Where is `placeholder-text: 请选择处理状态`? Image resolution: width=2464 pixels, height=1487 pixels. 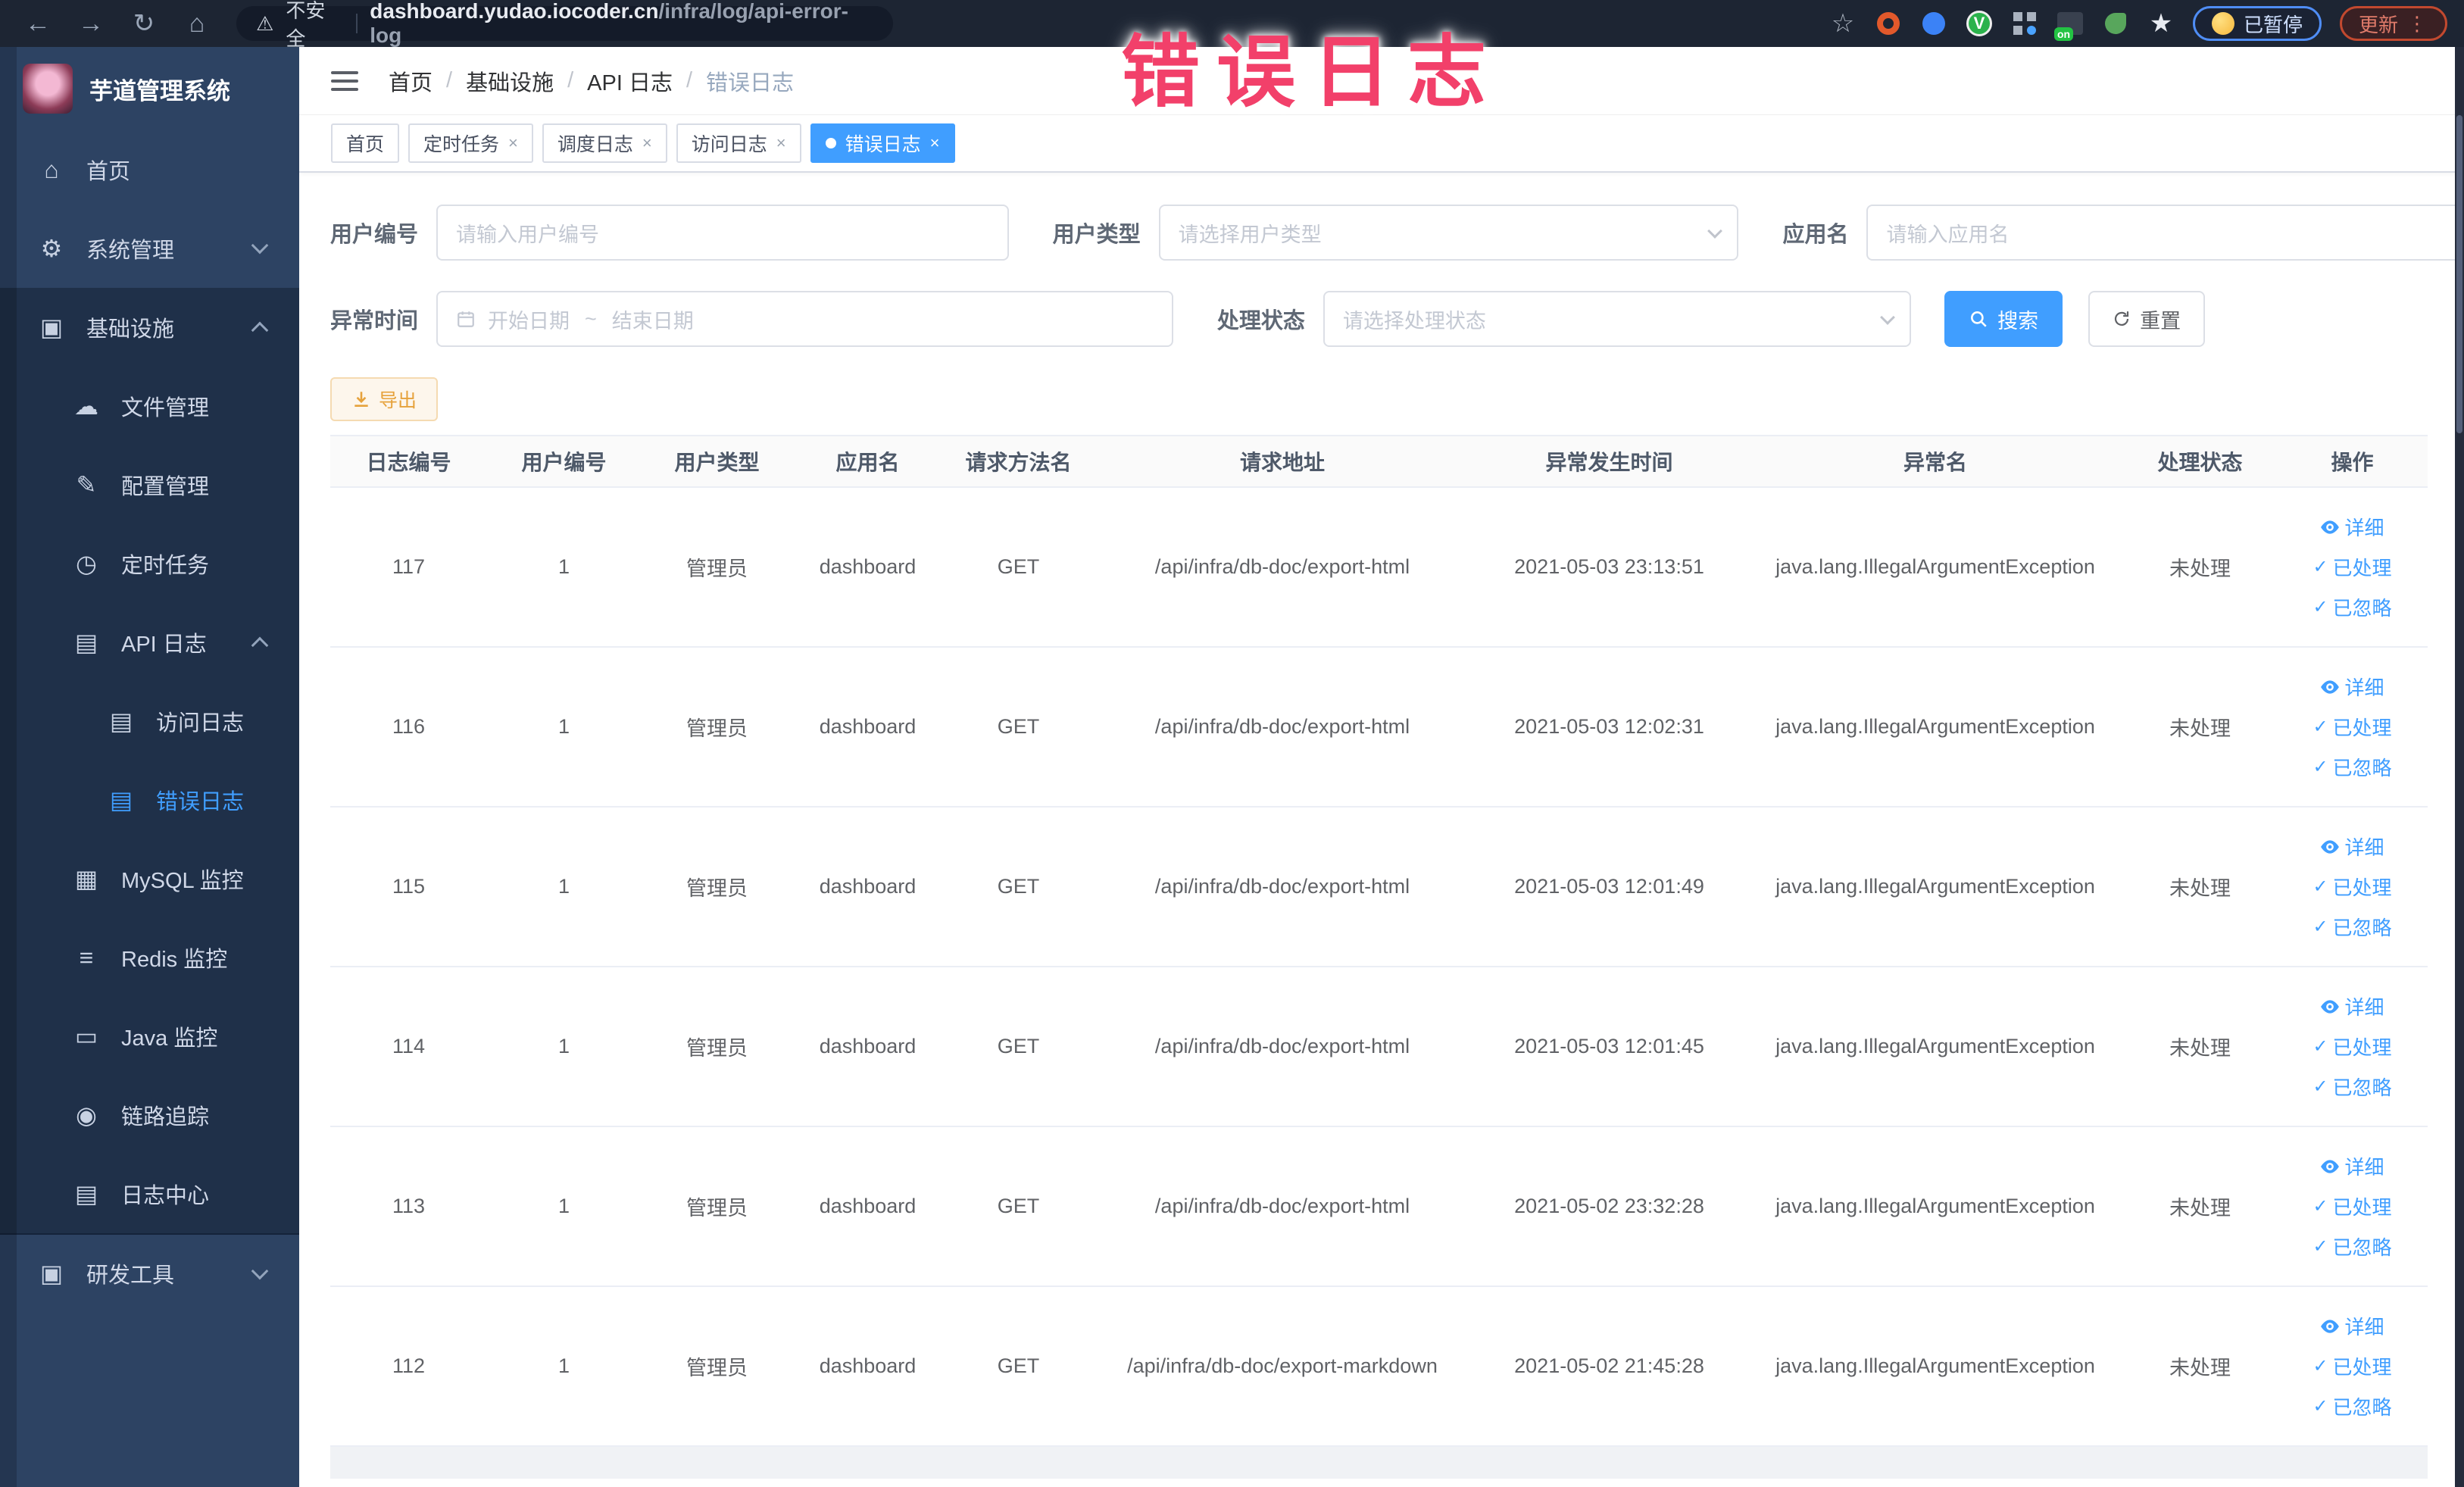 placeholder-text: 请选择处理状态 is located at coordinates (1414, 321).